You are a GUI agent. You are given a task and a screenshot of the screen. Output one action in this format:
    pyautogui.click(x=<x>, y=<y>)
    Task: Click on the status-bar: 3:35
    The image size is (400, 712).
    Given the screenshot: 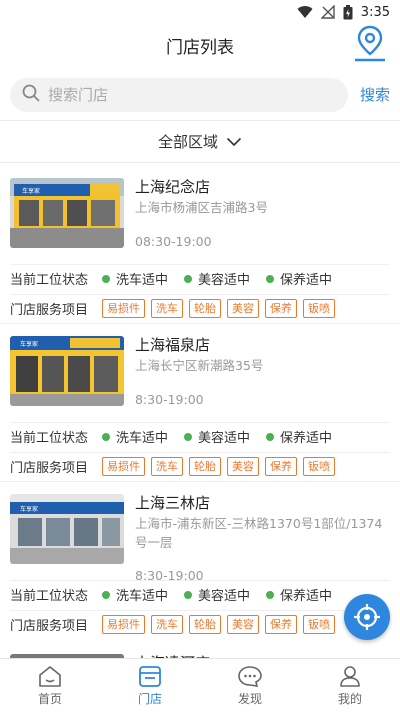 What is the action you would take?
    pyautogui.click(x=200, y=12)
    